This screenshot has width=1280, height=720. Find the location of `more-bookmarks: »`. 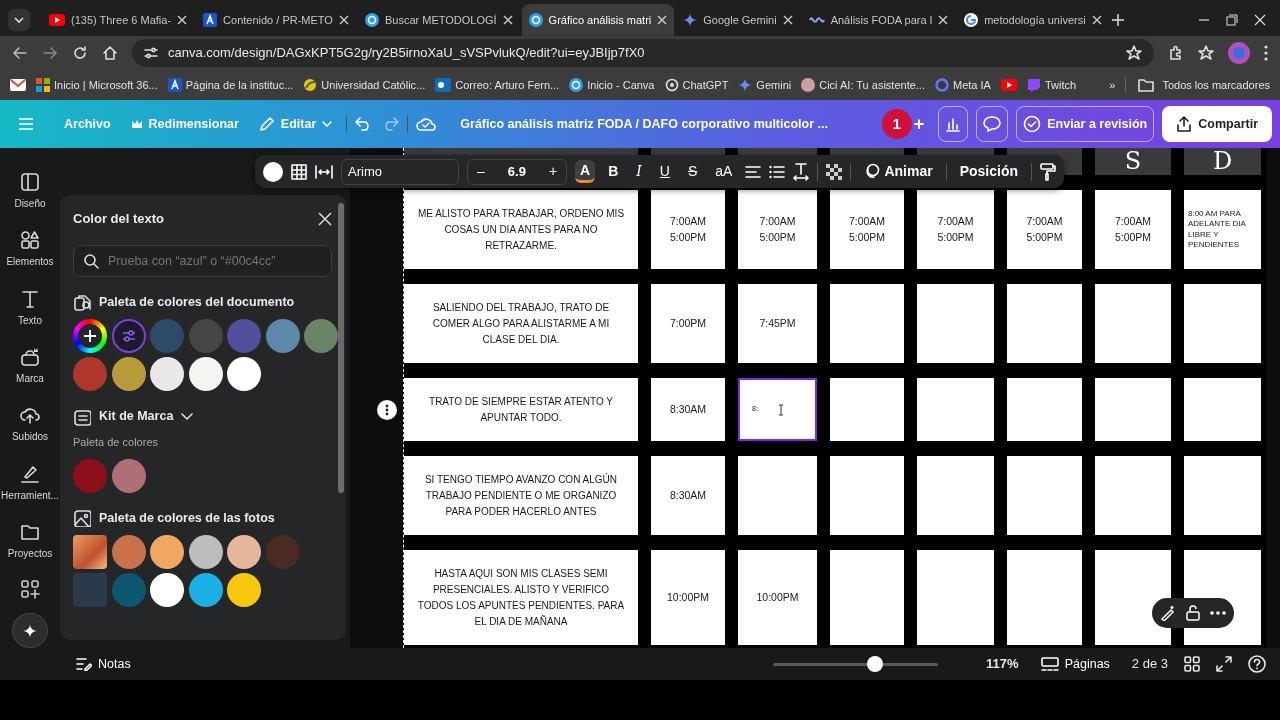

more-bookmarks: » is located at coordinates (1112, 85).